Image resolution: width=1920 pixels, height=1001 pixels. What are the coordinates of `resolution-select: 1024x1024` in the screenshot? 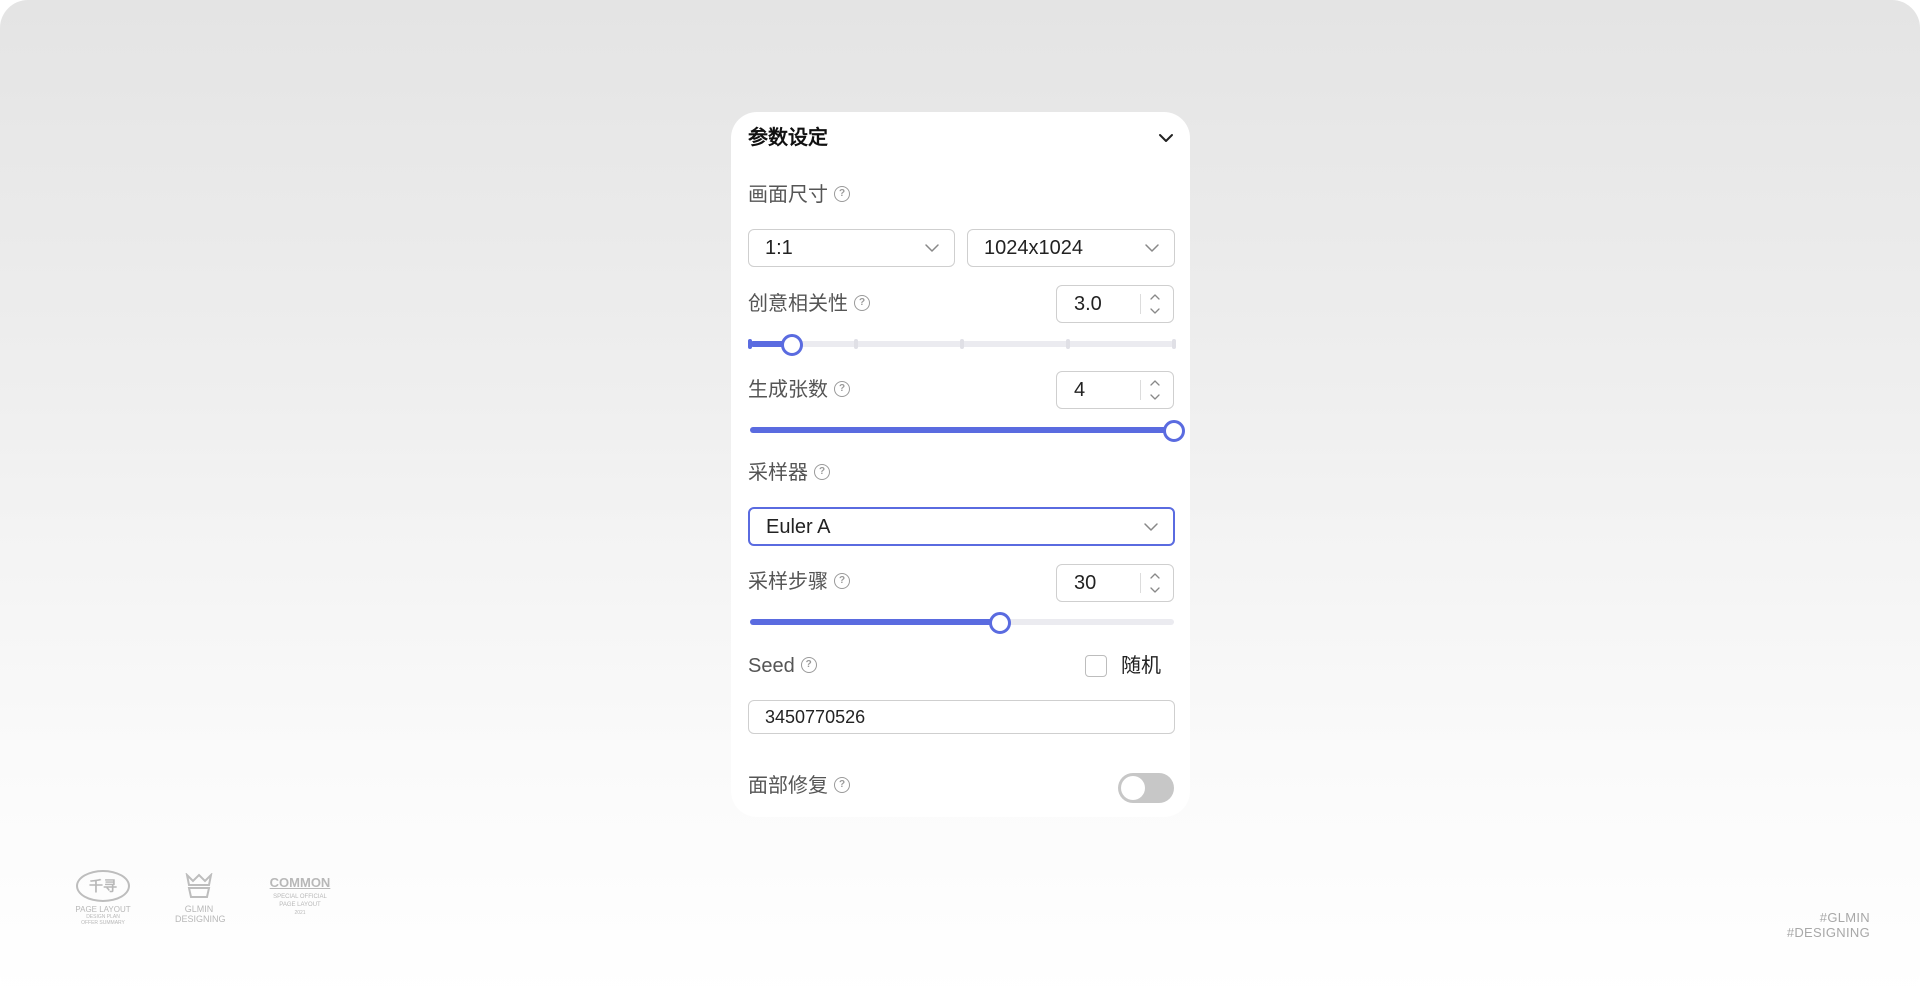 It's located at (1071, 248).